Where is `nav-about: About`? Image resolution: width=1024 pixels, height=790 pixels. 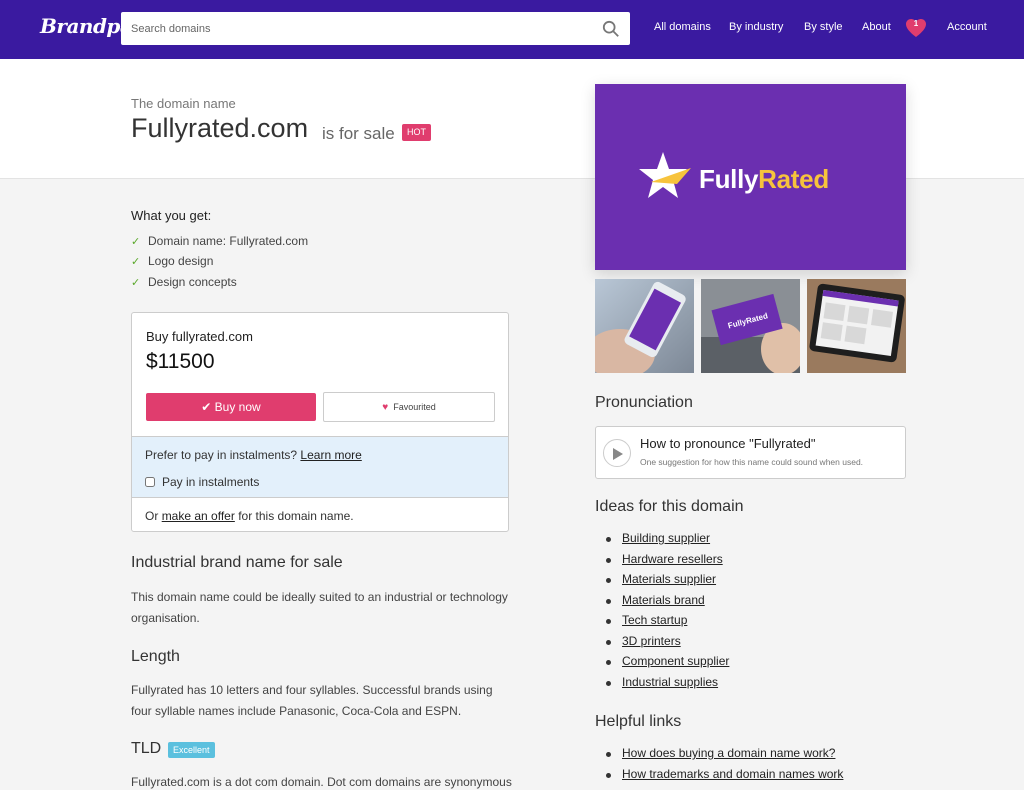 nav-about: About is located at coordinates (876, 27).